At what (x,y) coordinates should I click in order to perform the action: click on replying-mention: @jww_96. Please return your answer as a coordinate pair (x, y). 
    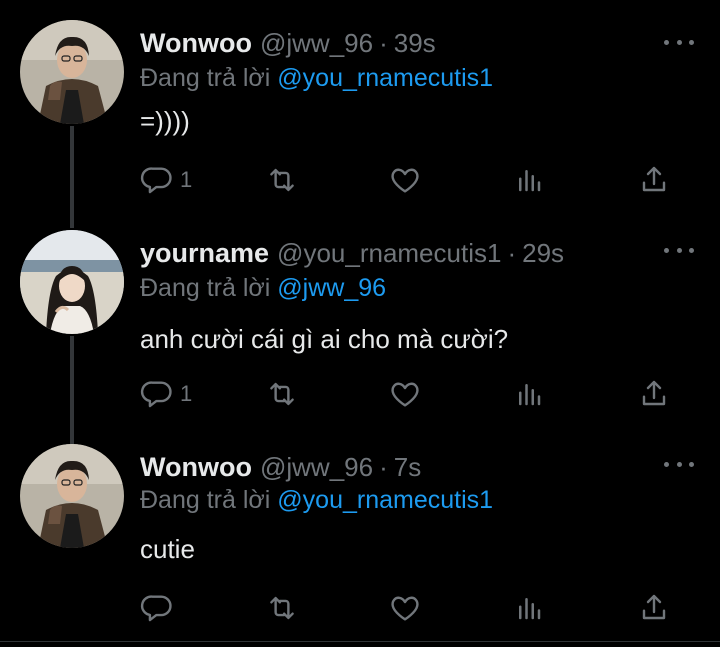
    Looking at the image, I should click on (331, 288).